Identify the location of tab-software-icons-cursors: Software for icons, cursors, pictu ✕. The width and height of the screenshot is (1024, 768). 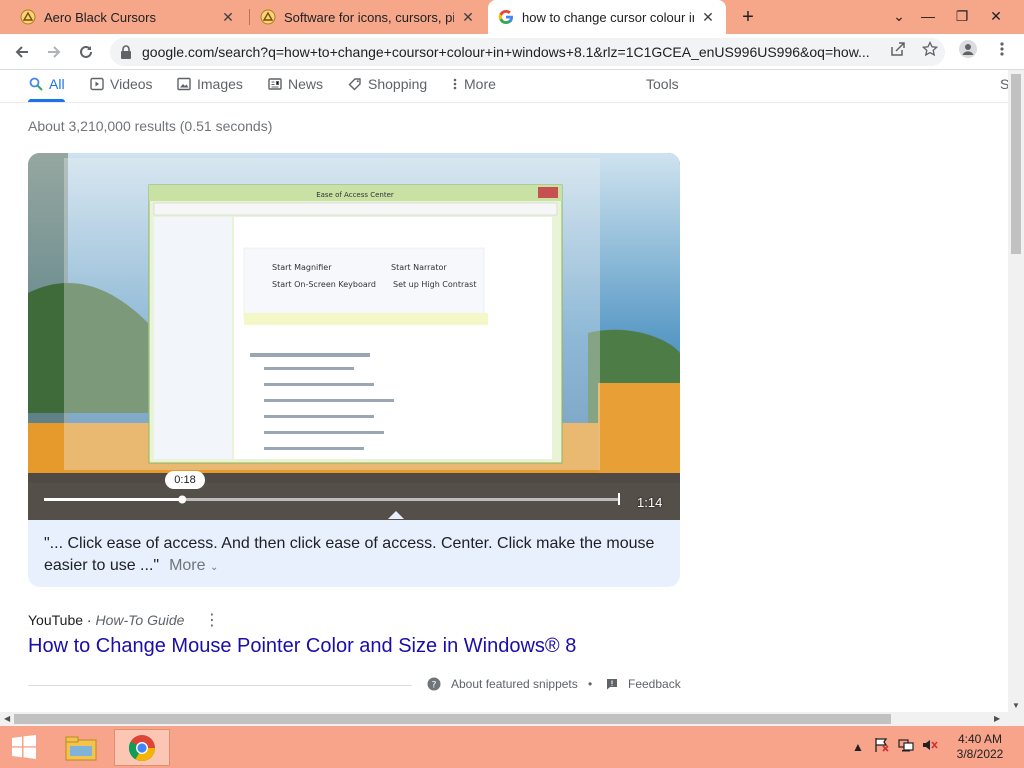
(368, 17).